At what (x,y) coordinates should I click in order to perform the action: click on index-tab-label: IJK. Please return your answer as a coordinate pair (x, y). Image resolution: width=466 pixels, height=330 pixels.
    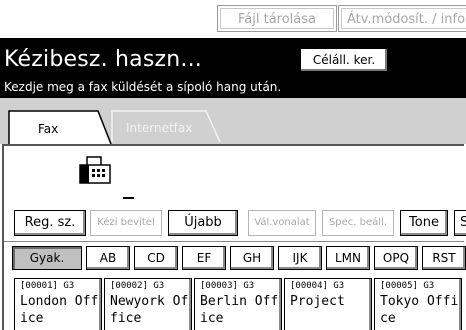
    Looking at the image, I should click on (300, 258).